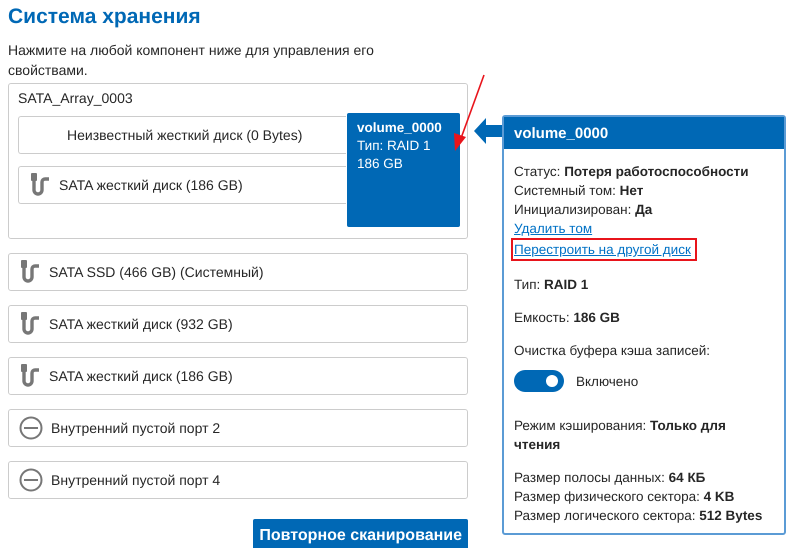 Image resolution: width=800 pixels, height=548 pixels. Describe the element at coordinates (76, 98) in the screenshot. I see `array-name: SATA_Array_0003` at that location.